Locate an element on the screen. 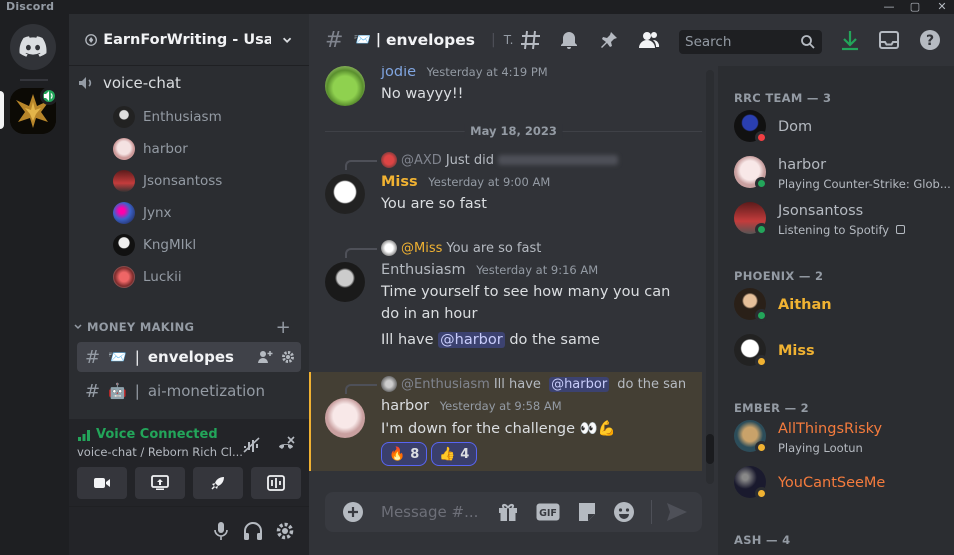  help-icon: ? is located at coordinates (930, 40).